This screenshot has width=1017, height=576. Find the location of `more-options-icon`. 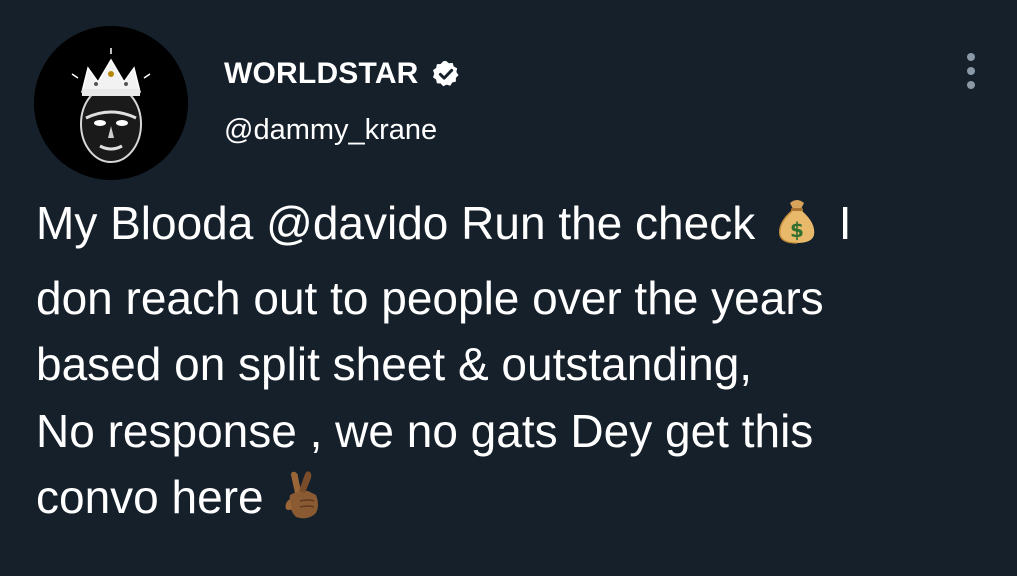

more-options-icon is located at coordinates (971, 71).